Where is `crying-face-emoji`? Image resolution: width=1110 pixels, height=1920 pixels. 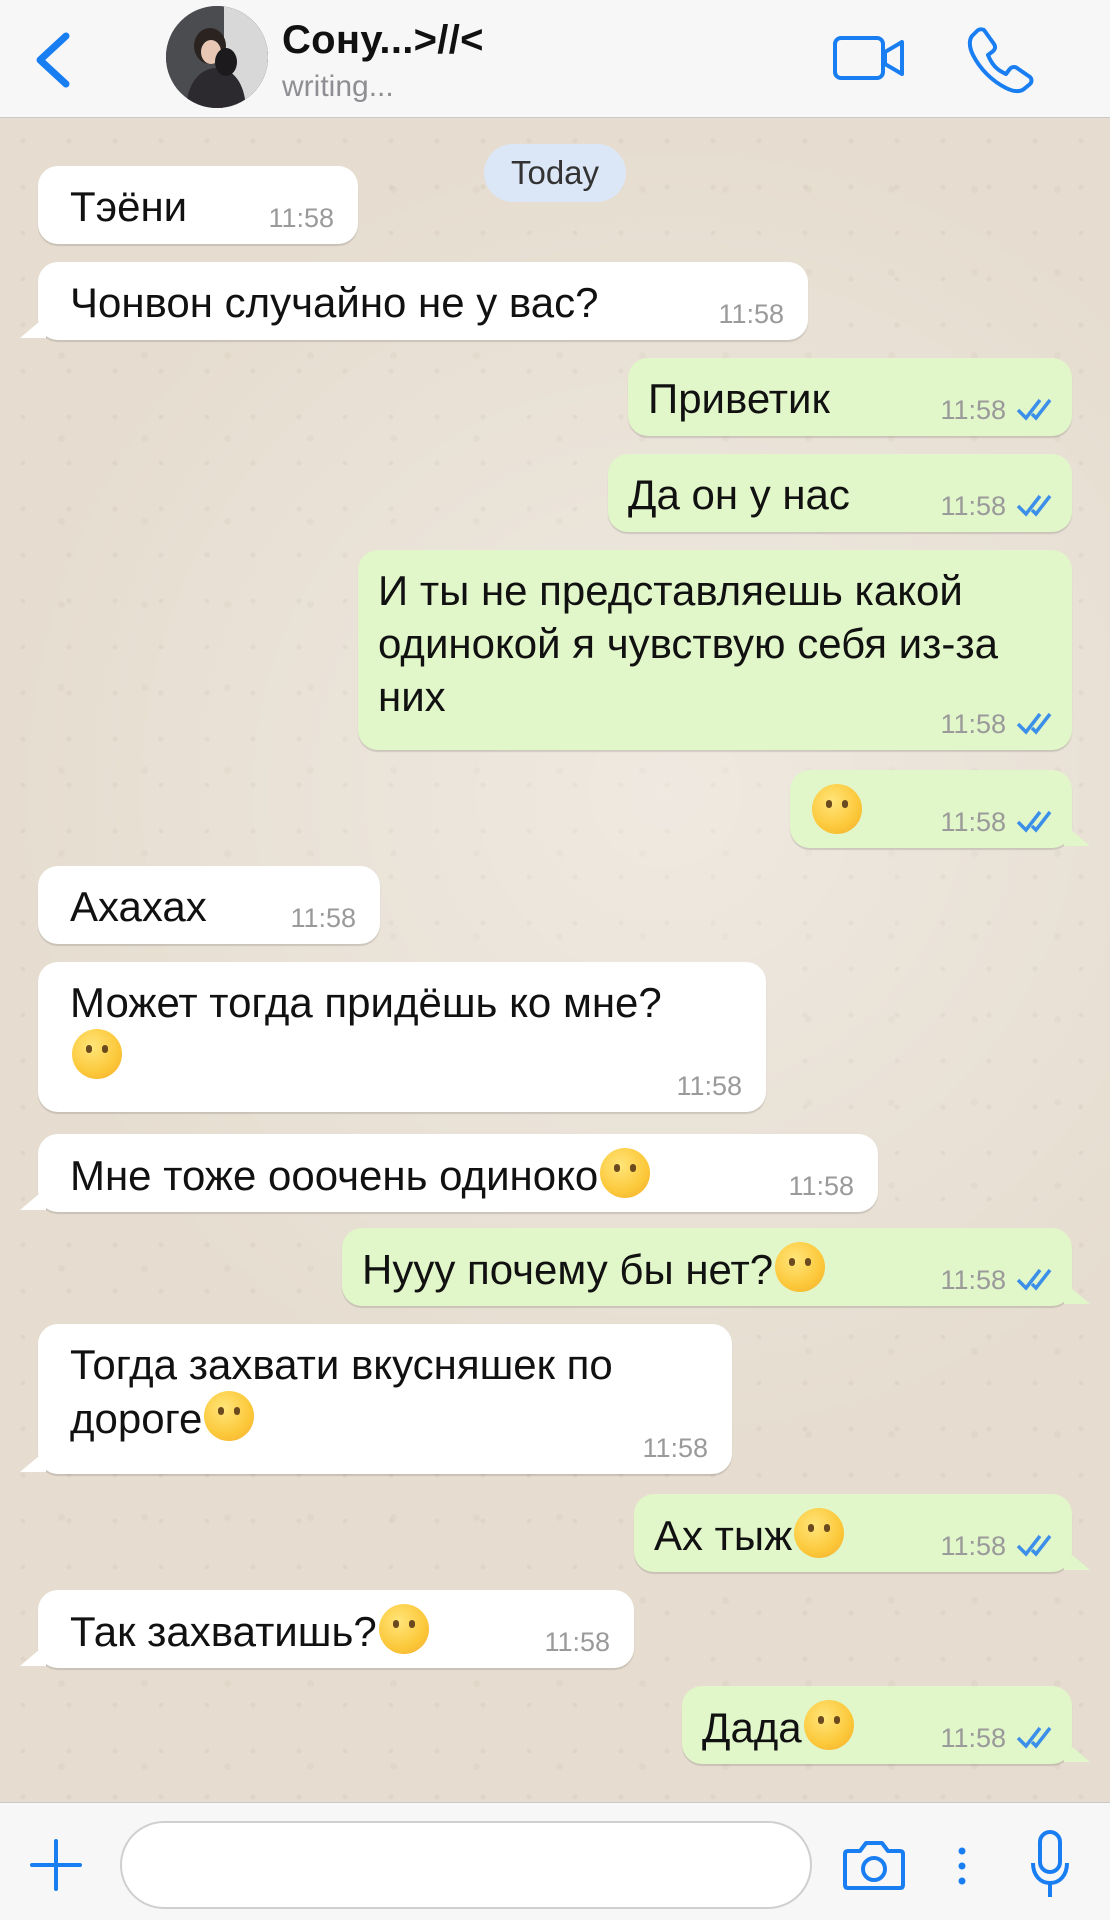
crying-face-emoji is located at coordinates (837, 809).